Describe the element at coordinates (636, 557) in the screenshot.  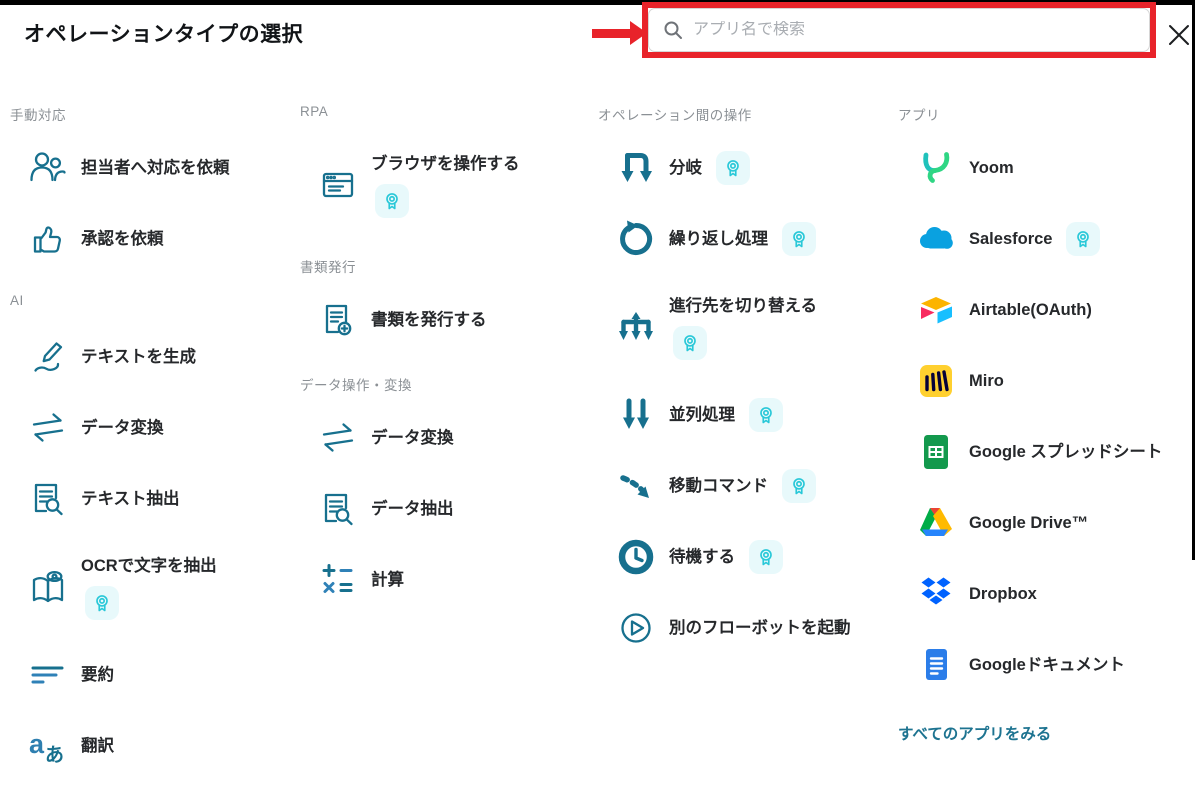
I see `wait-clock-icon` at that location.